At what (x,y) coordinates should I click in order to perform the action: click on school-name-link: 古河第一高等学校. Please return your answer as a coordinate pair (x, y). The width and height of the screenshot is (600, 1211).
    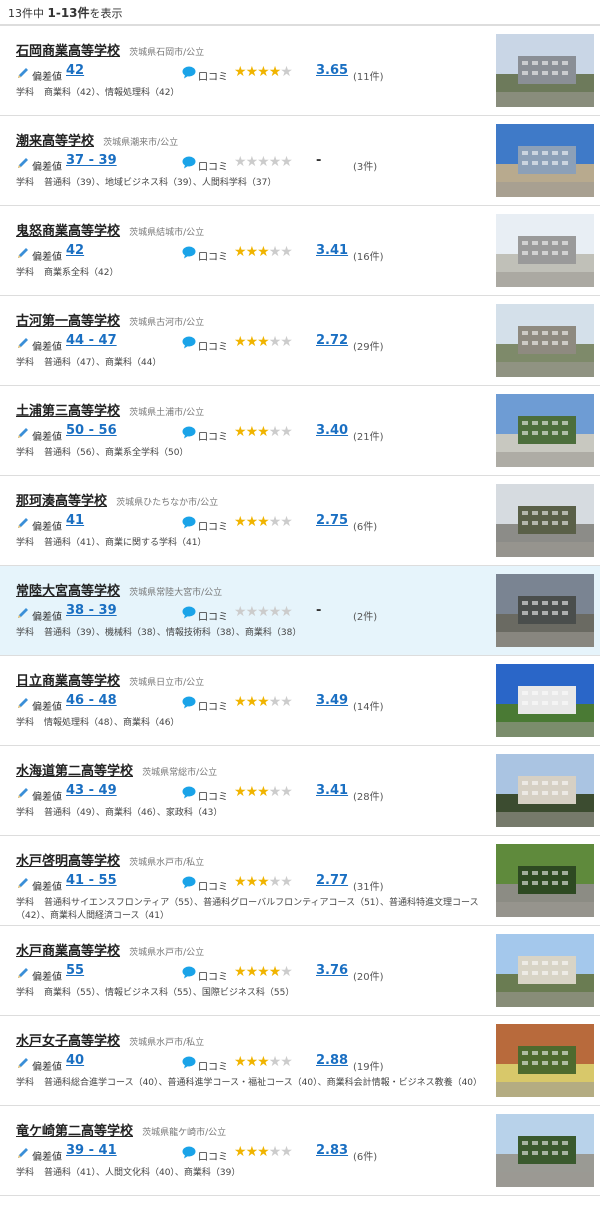
    Looking at the image, I should click on (68, 321).